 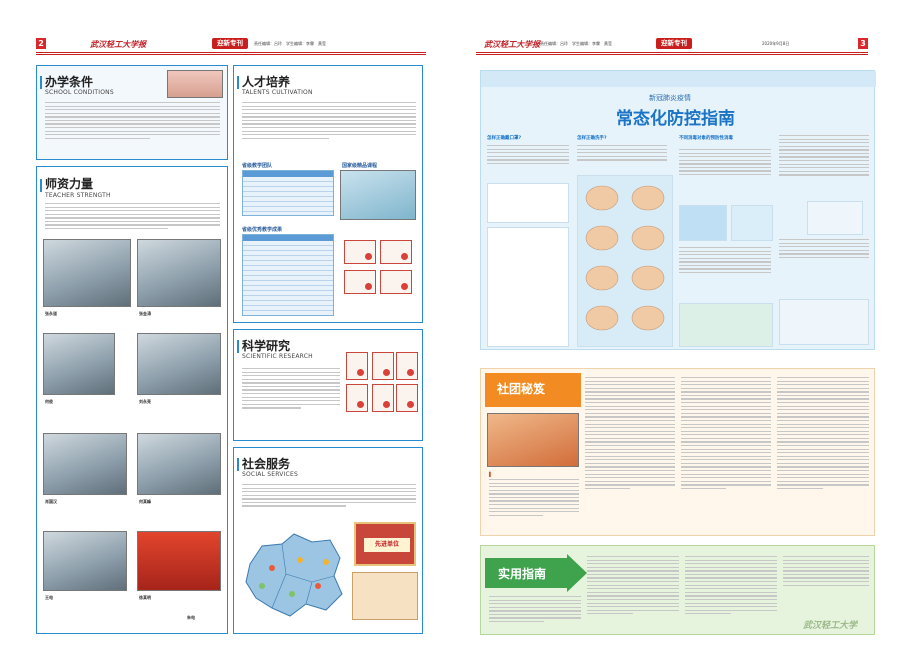 I want to click on guide-col1-text, so click(x=535, y=610).